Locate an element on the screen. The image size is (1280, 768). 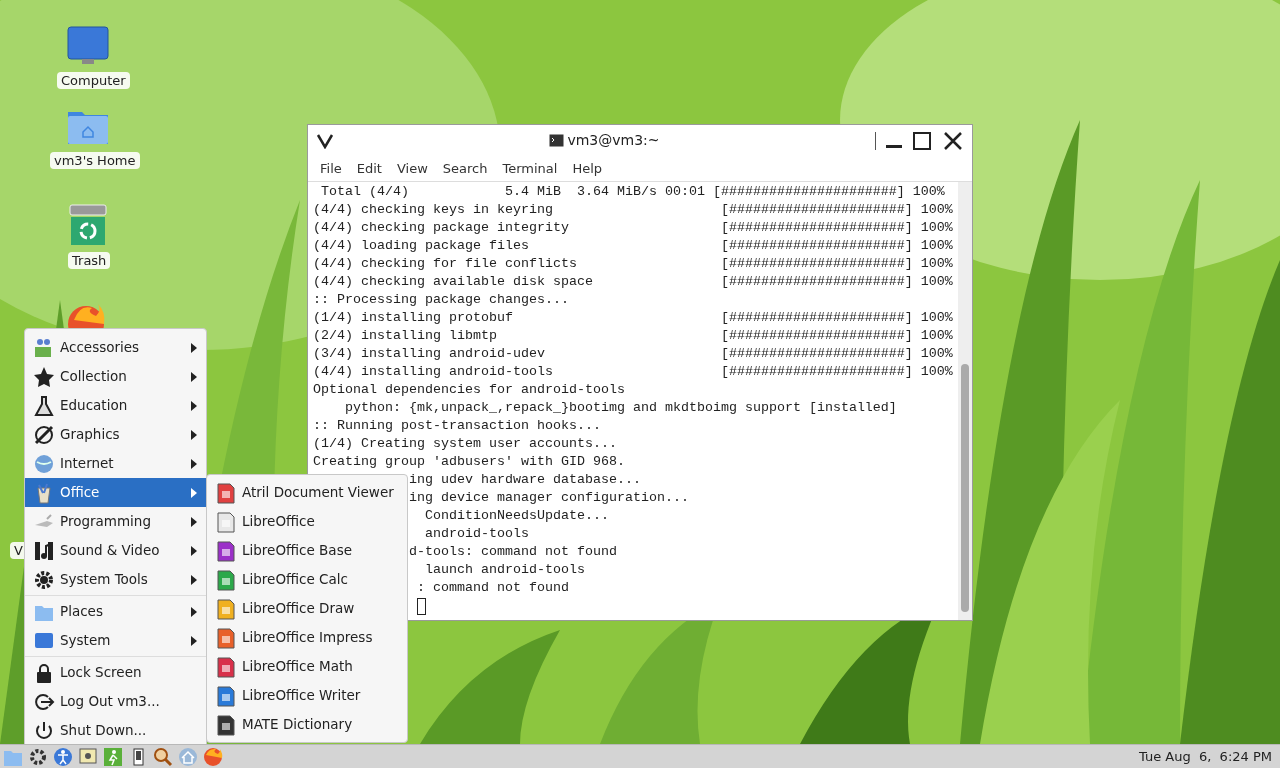
menu-item: Edit is located at coordinates (369, 168).